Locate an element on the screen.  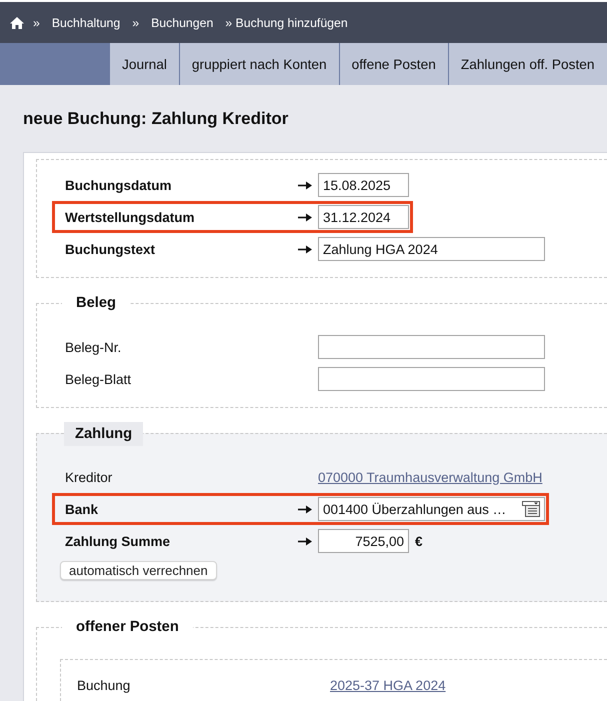
field-label: Buchungstext is located at coordinates (110, 249).